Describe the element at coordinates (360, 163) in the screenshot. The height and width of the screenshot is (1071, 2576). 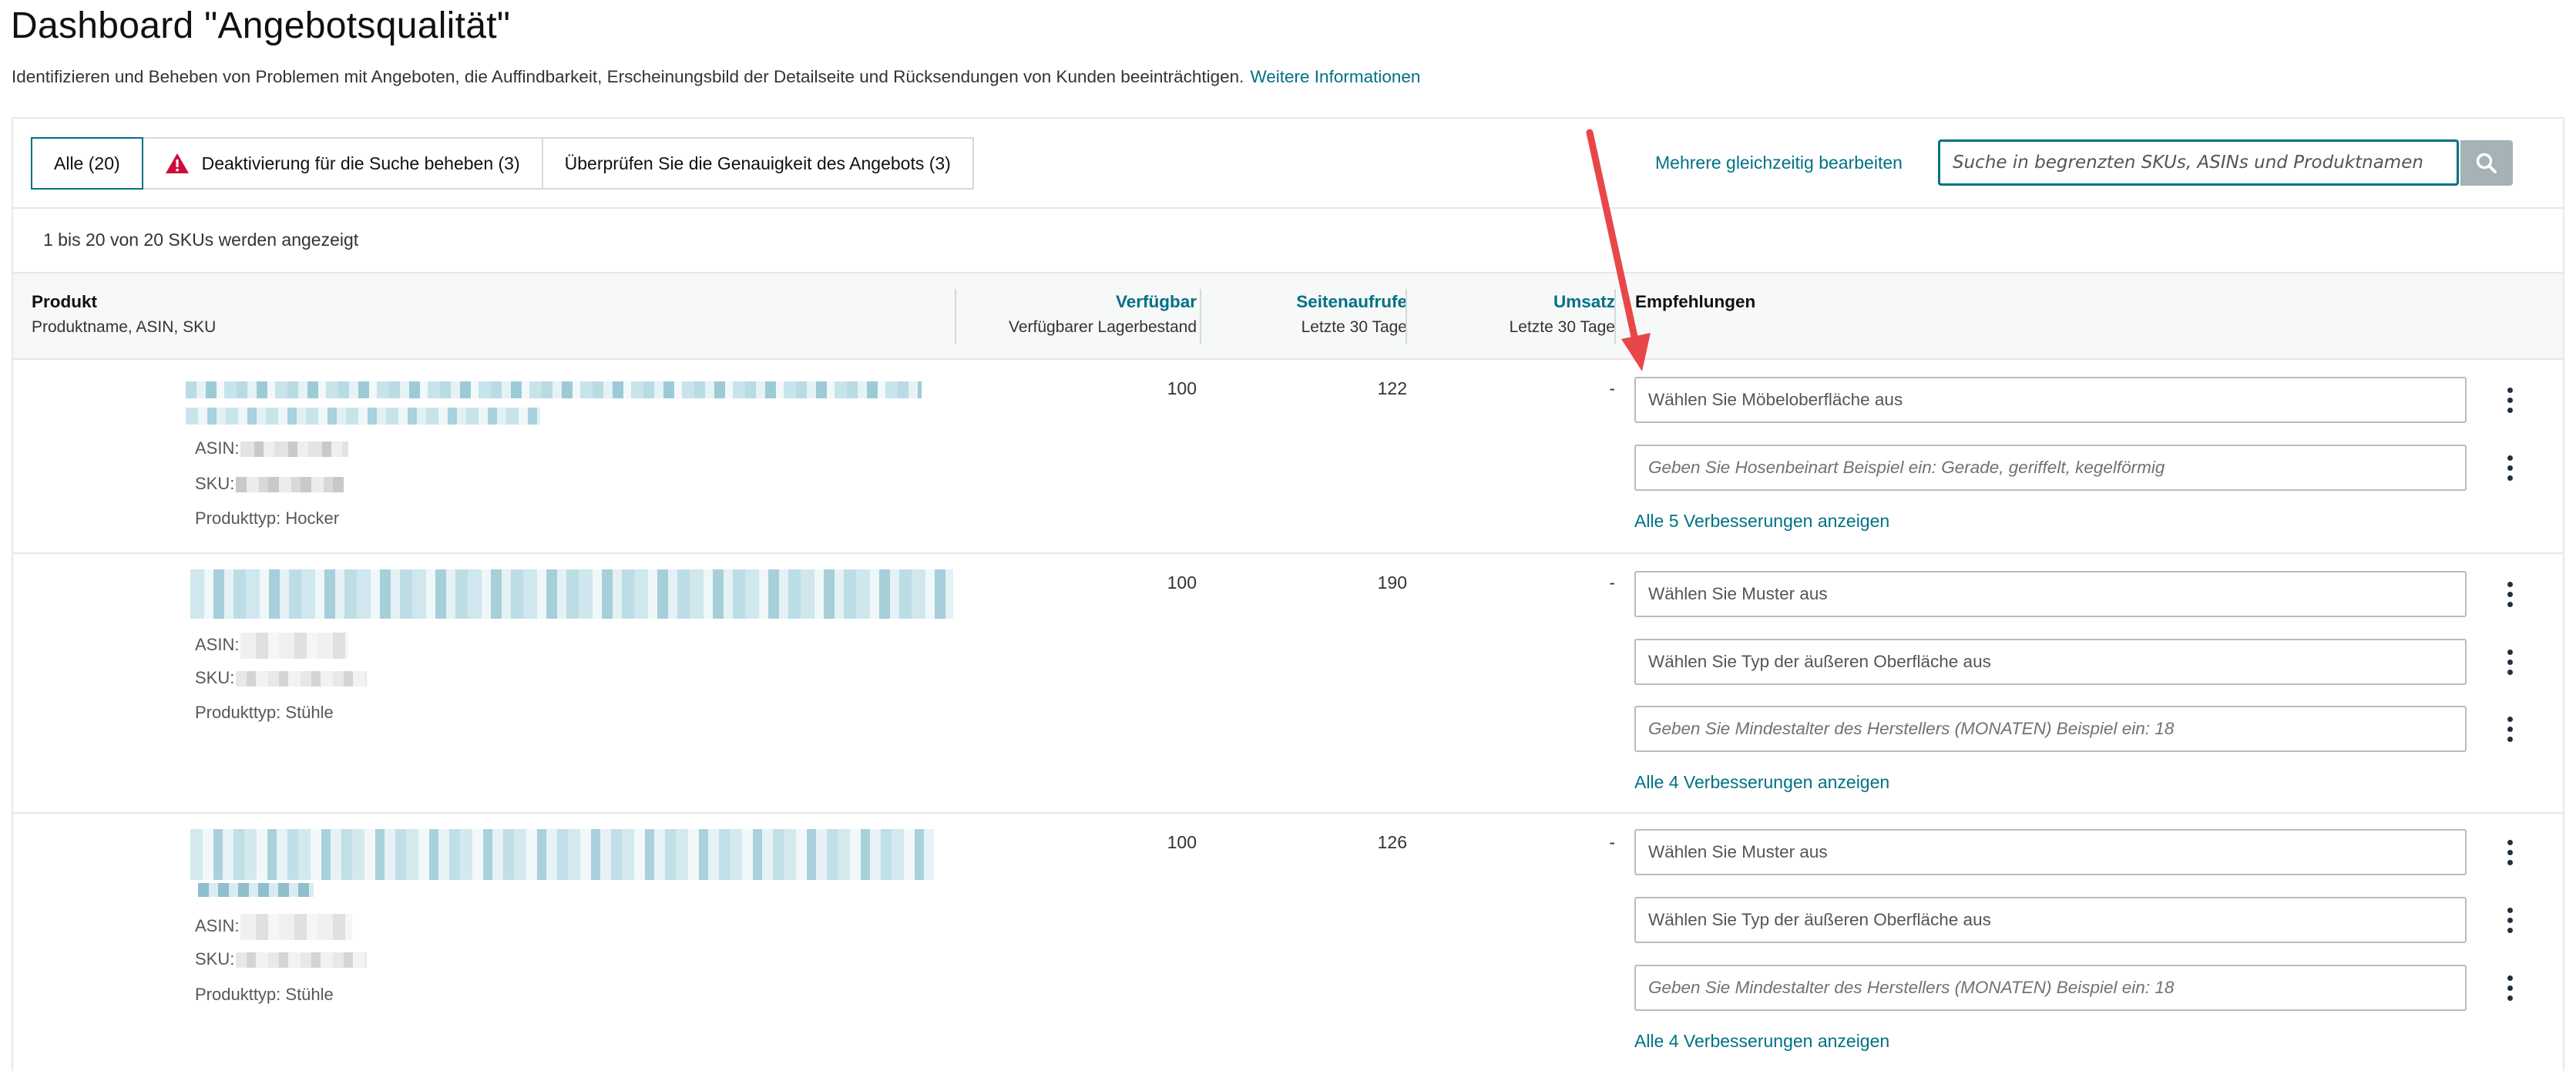
I see `tab-fix-deactivation-label: Deaktivierung für die Suche beheben (3)` at that location.